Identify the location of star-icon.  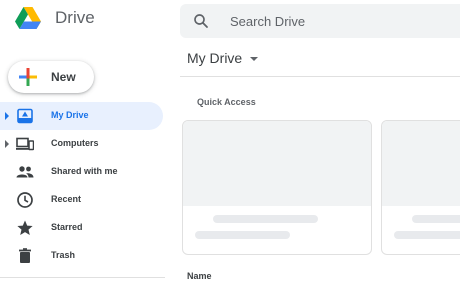
(25, 227).